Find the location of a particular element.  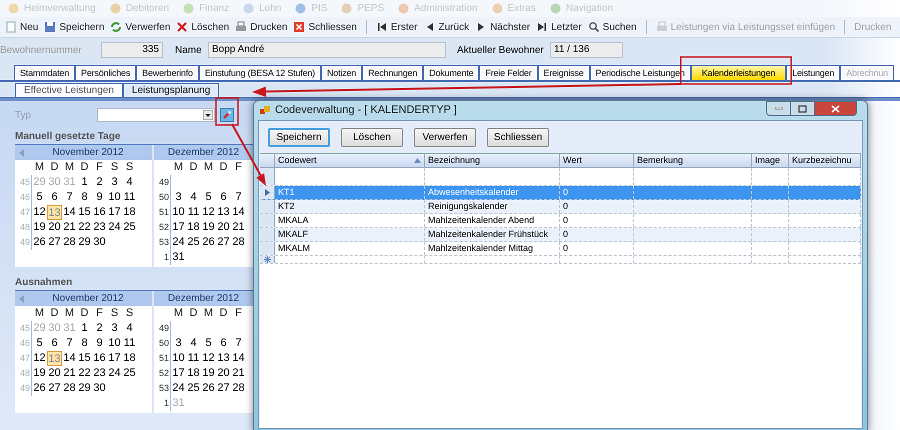

tab: Leistungsplanung is located at coordinates (171, 90).